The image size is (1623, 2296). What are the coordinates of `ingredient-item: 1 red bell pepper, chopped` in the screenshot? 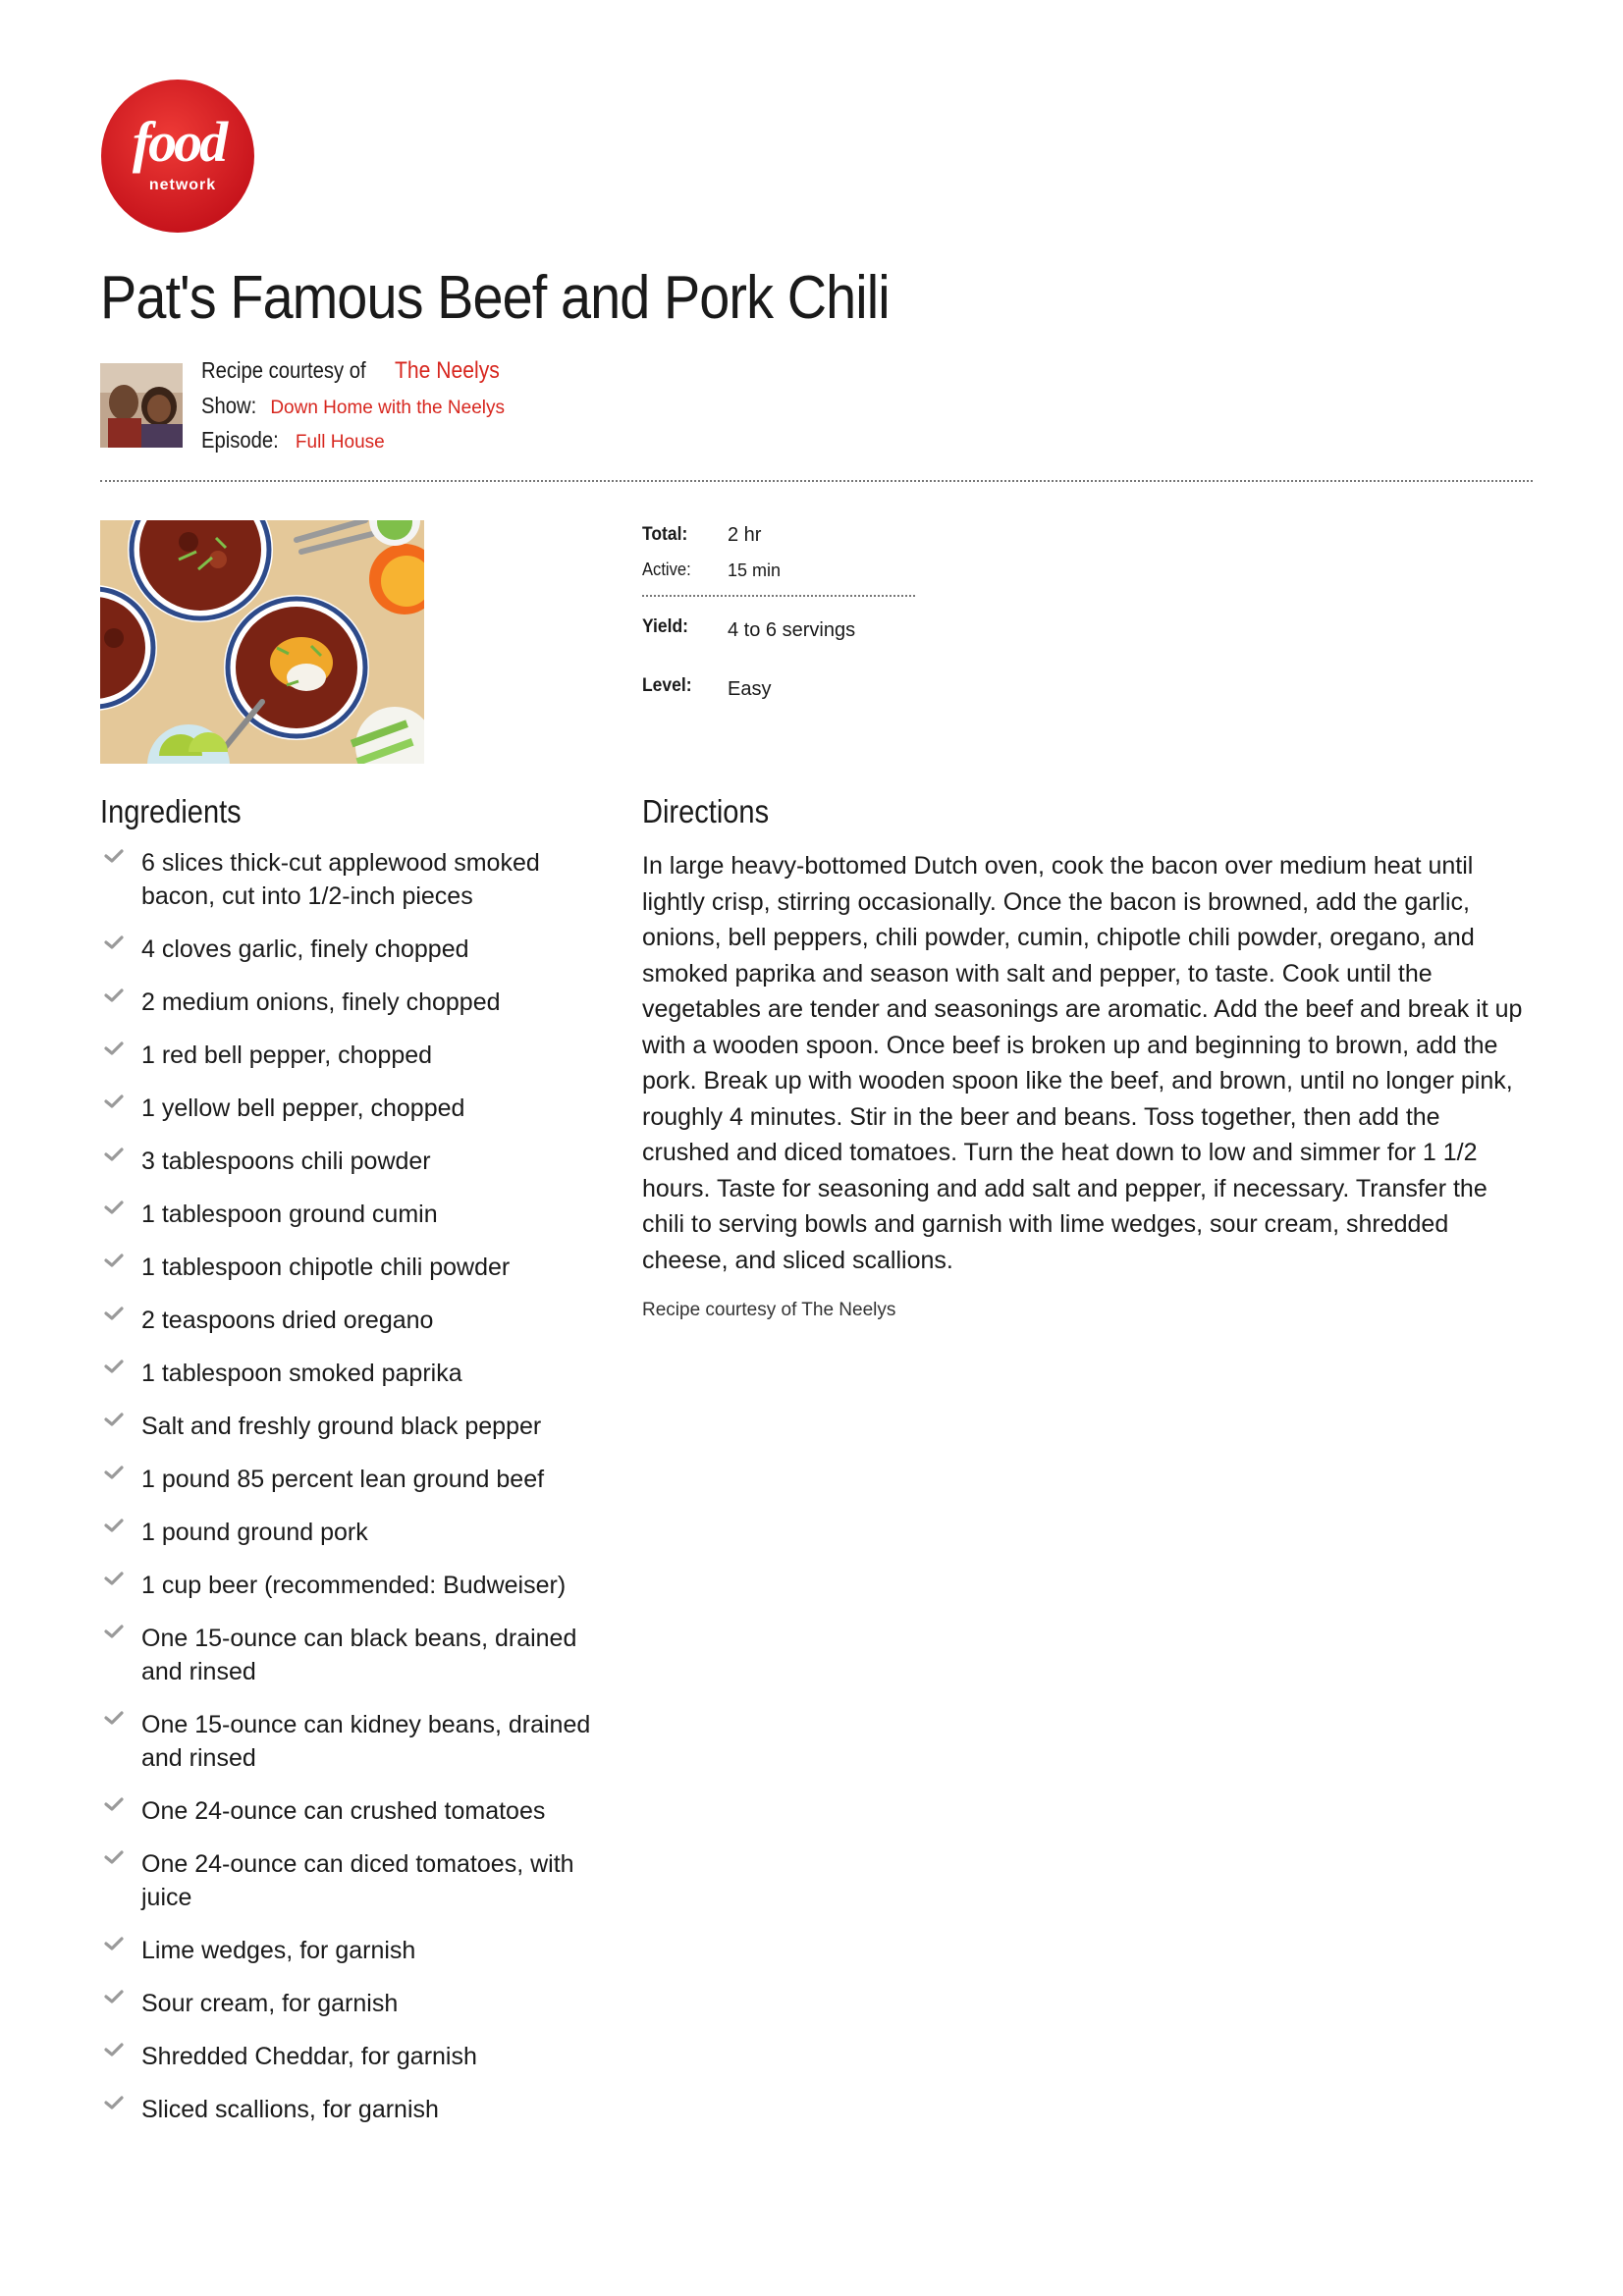 It's located at (355, 1056).